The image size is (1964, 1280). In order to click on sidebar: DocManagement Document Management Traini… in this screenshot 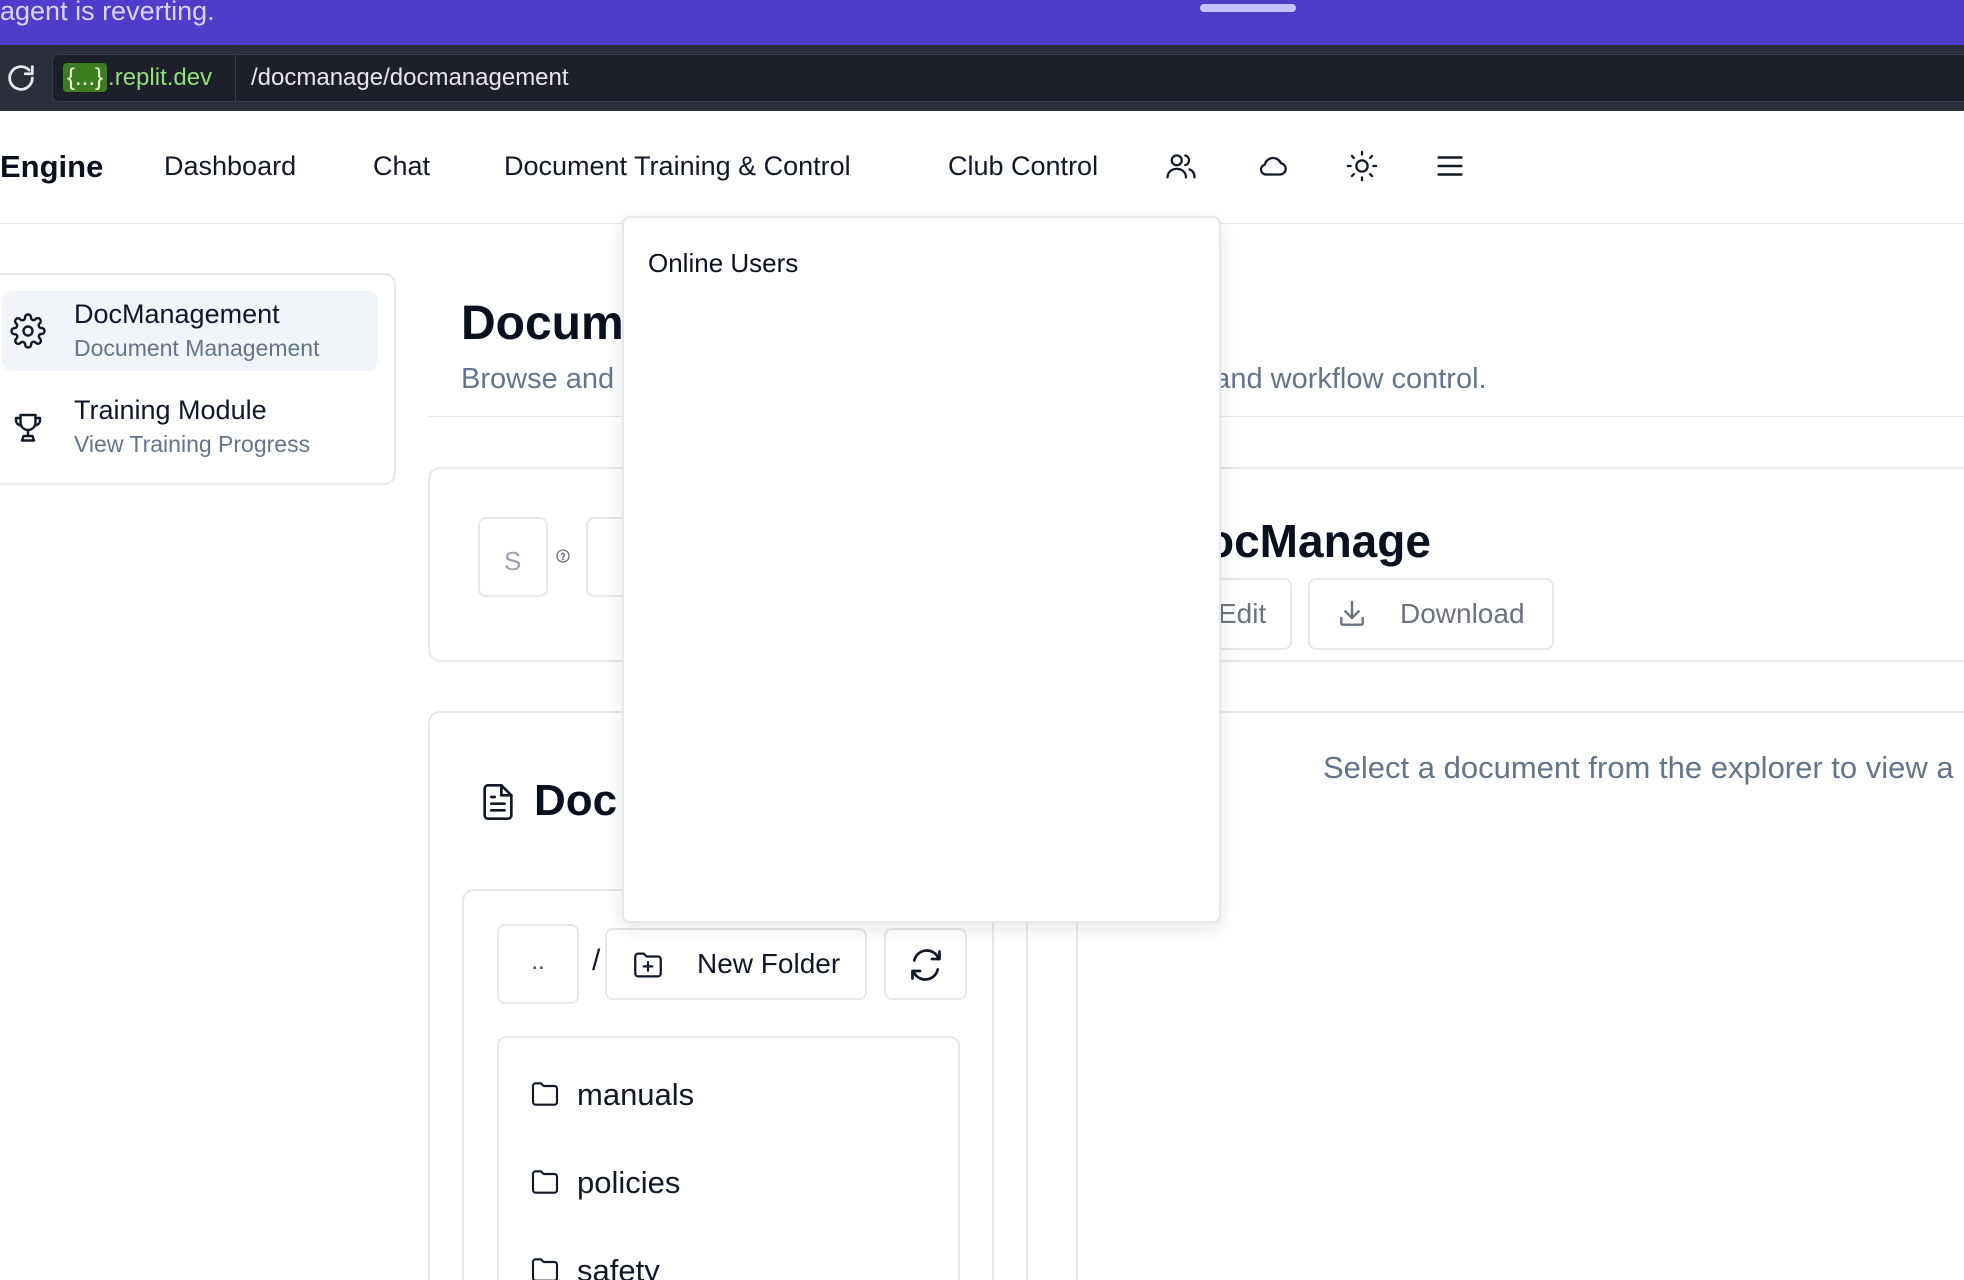, I will do `click(198, 379)`.